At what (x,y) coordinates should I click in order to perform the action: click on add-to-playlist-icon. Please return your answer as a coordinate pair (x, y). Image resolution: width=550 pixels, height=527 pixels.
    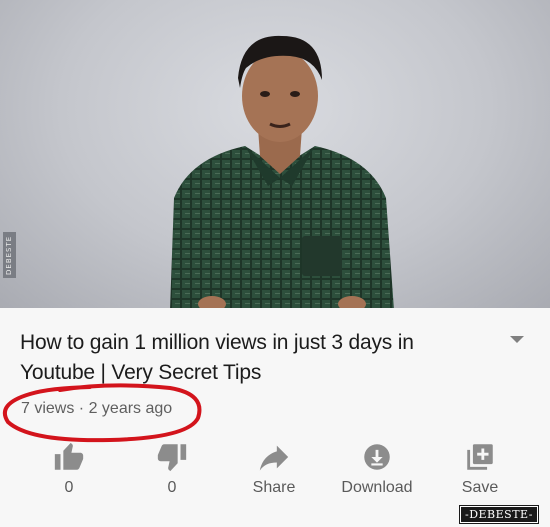
    Looking at the image, I should click on (480, 457).